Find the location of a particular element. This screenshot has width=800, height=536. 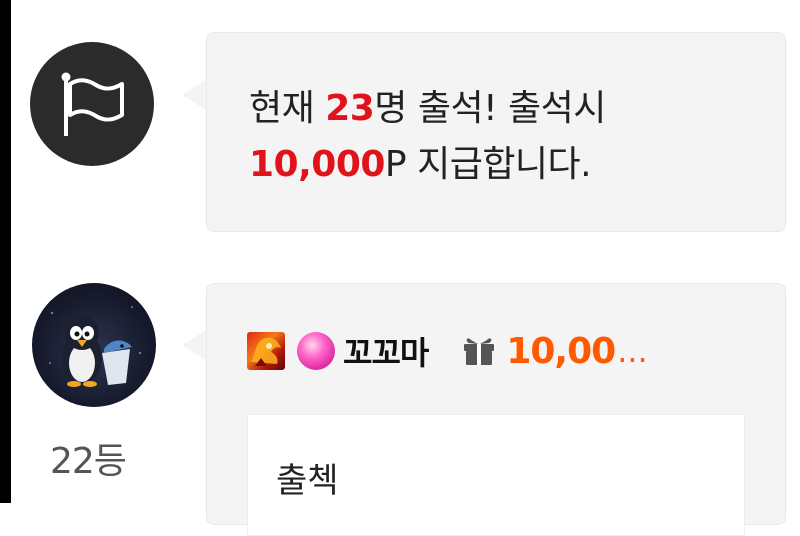

notice-text-middle: 명 출석! 출석시 is located at coordinates (490, 108).